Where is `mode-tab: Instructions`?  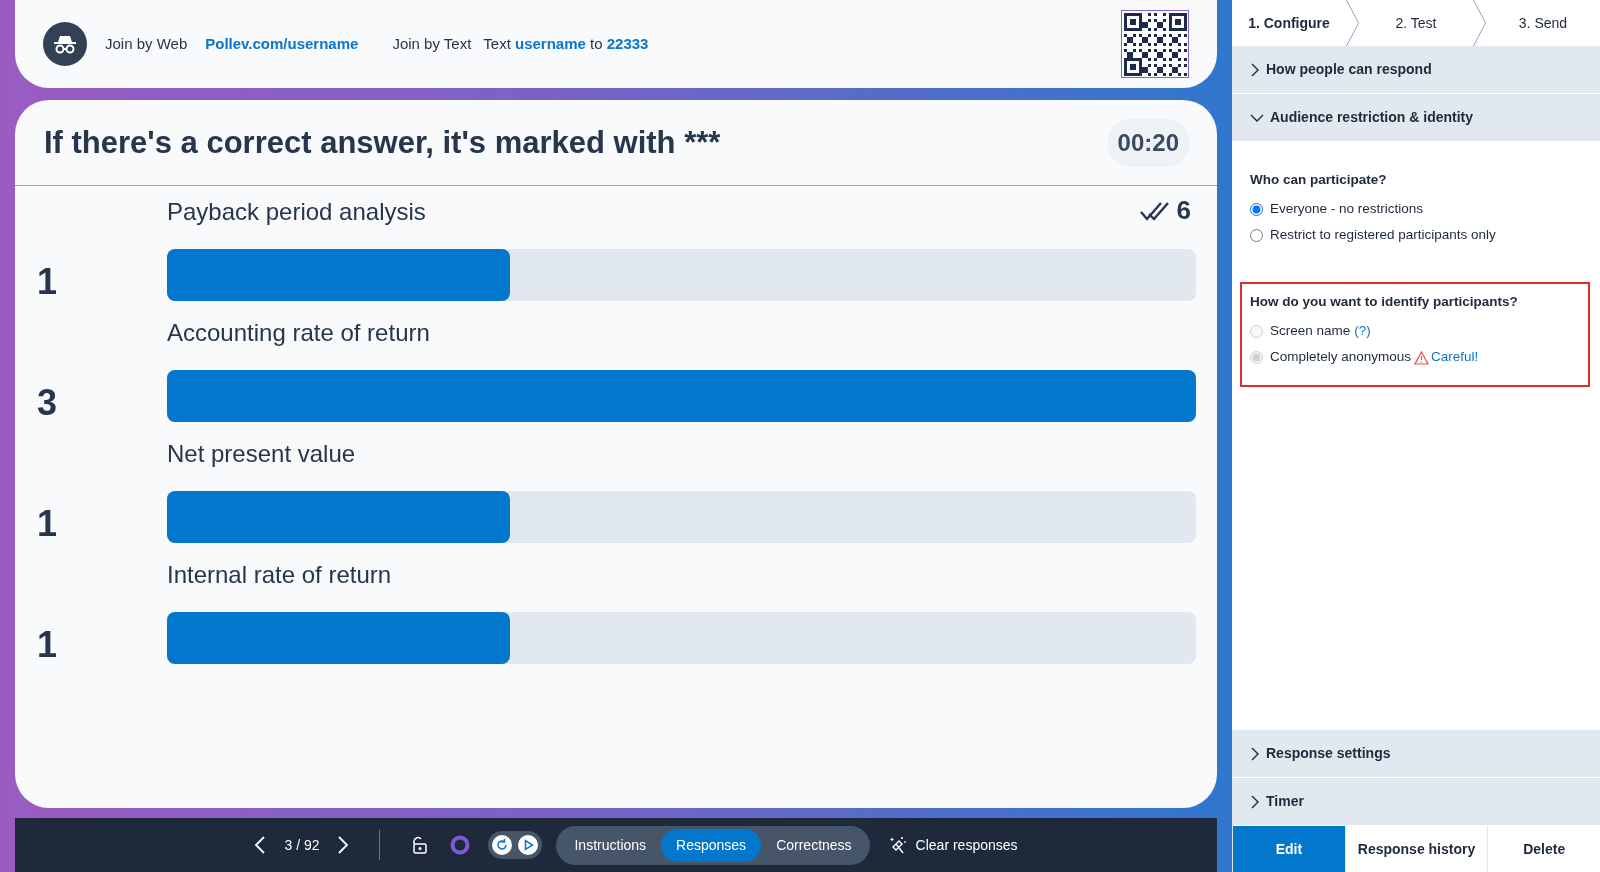
mode-tab: Instructions is located at coordinates (610, 845).